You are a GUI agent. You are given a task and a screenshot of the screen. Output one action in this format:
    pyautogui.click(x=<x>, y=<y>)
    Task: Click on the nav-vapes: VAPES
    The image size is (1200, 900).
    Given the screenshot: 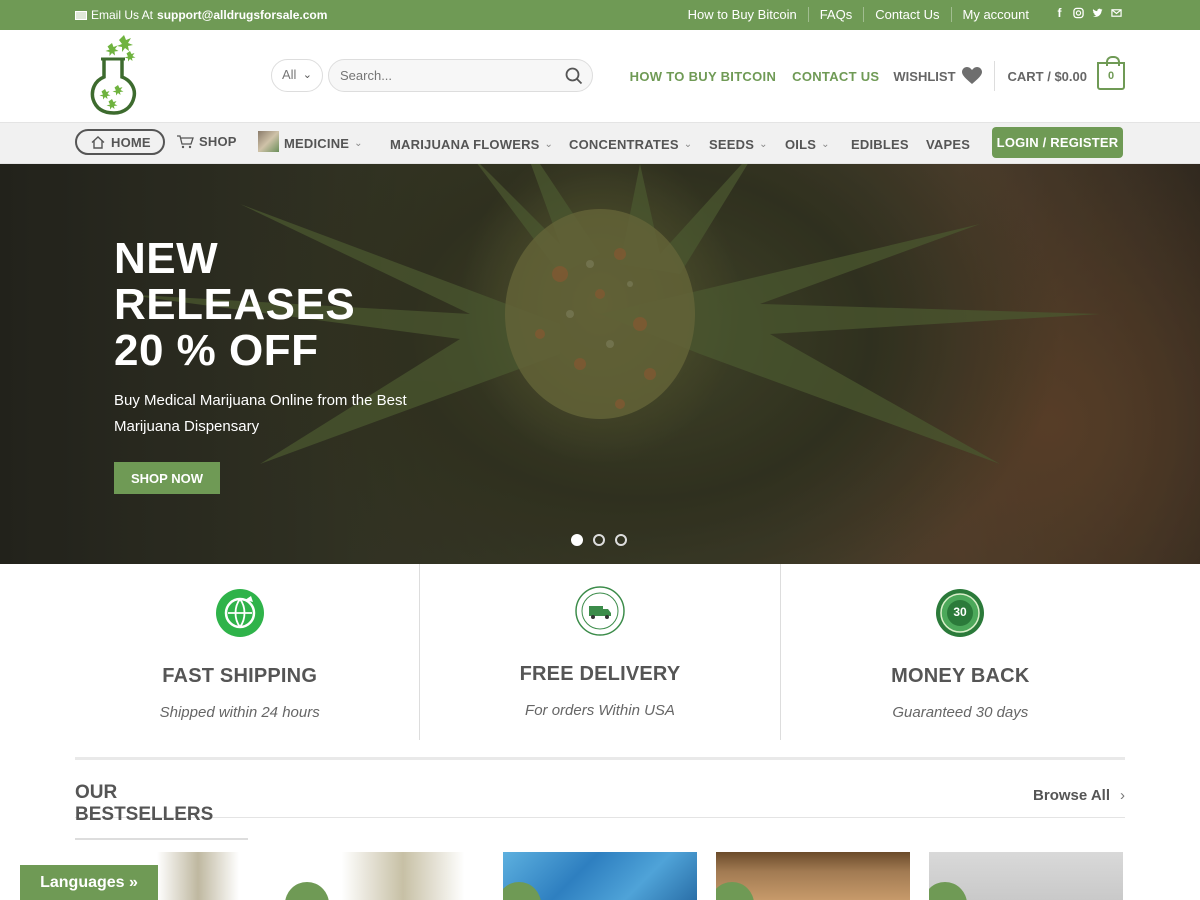 What is the action you would take?
    pyautogui.click(x=948, y=144)
    